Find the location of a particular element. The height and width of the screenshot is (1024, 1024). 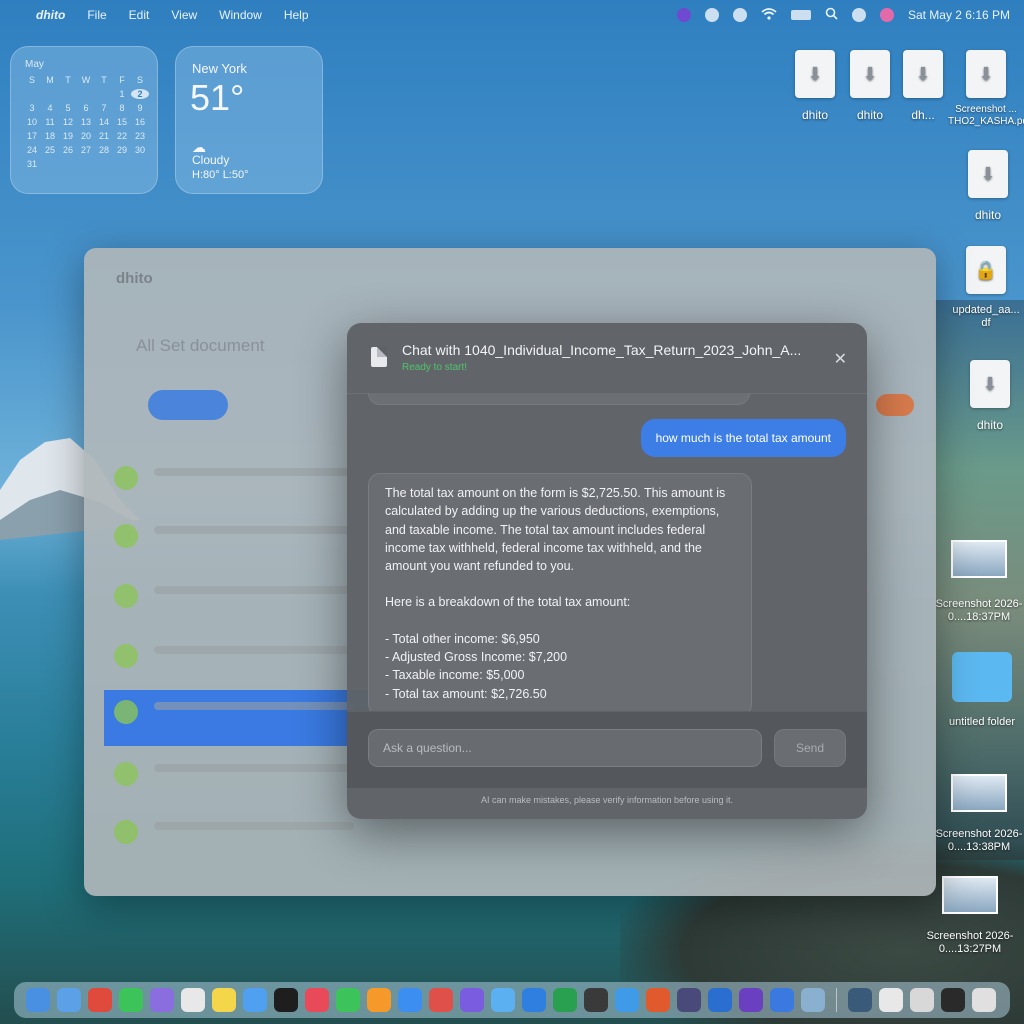

calendar-day: 28 is located at coordinates (103, 150).